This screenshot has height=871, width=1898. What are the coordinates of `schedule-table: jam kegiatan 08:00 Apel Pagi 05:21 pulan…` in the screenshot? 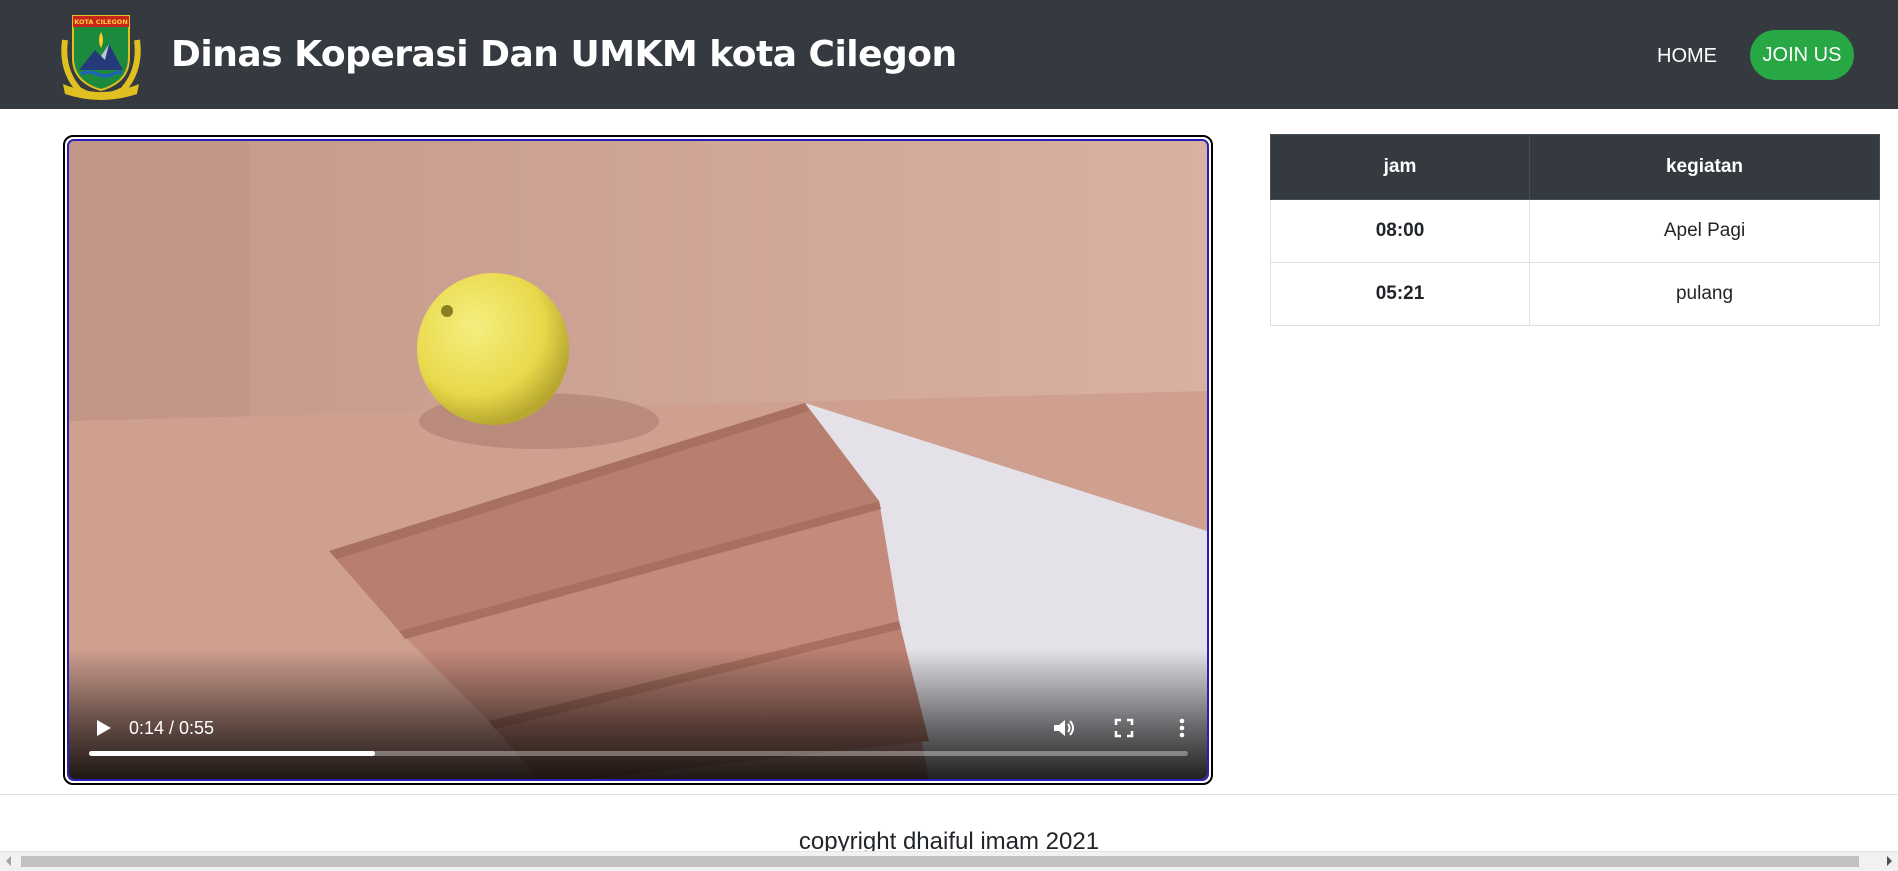 It's located at (1575, 230).